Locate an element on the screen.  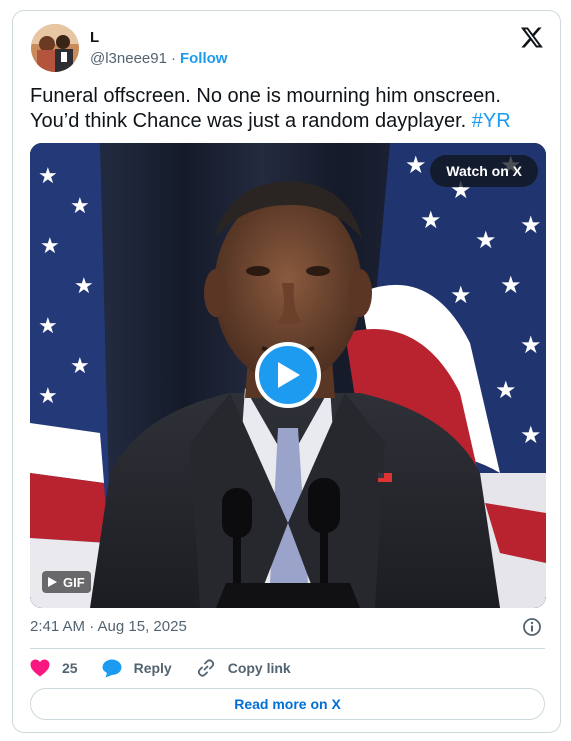
action-bar: 25 Reply Copy link is located at coordinates (172, 668).